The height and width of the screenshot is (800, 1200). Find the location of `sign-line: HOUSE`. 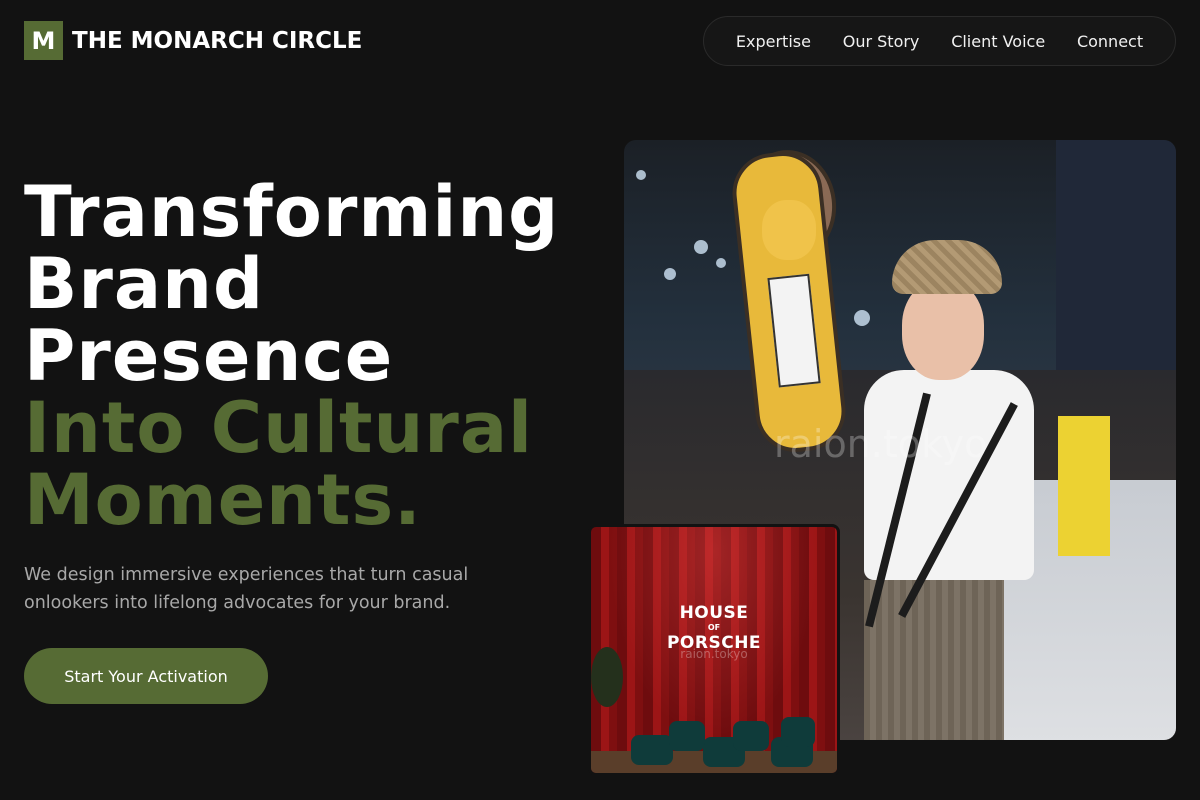

sign-line: HOUSE is located at coordinates (714, 613).